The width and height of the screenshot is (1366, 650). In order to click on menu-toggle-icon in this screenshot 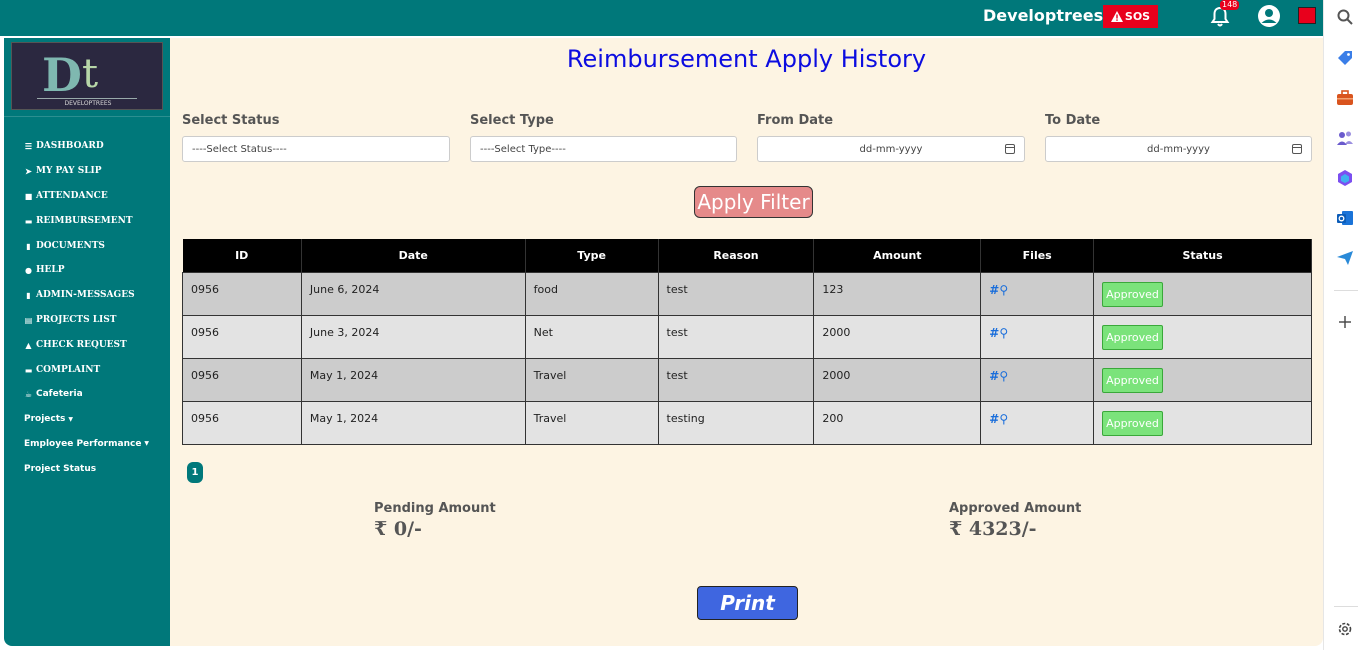, I will do `click(1307, 15)`.